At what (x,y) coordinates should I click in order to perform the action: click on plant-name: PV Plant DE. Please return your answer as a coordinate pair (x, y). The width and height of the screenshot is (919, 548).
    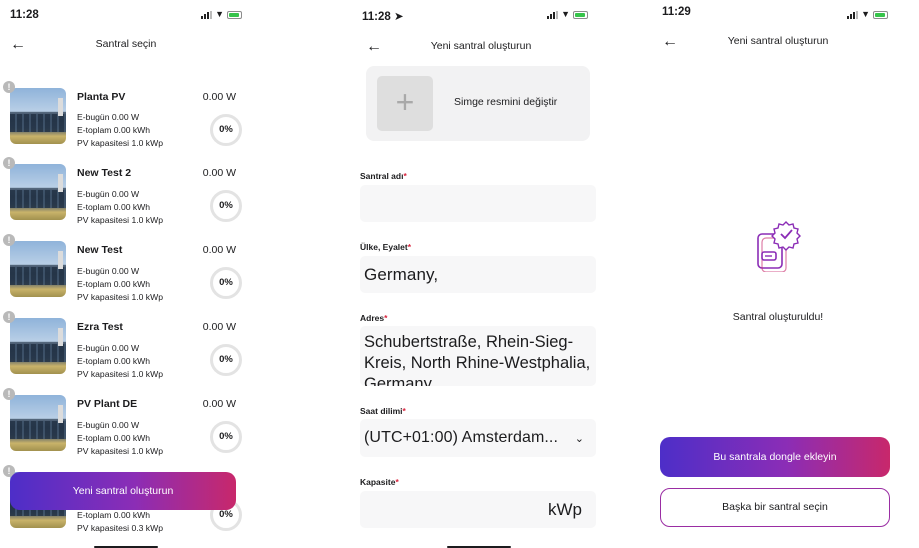
    Looking at the image, I should click on (107, 404).